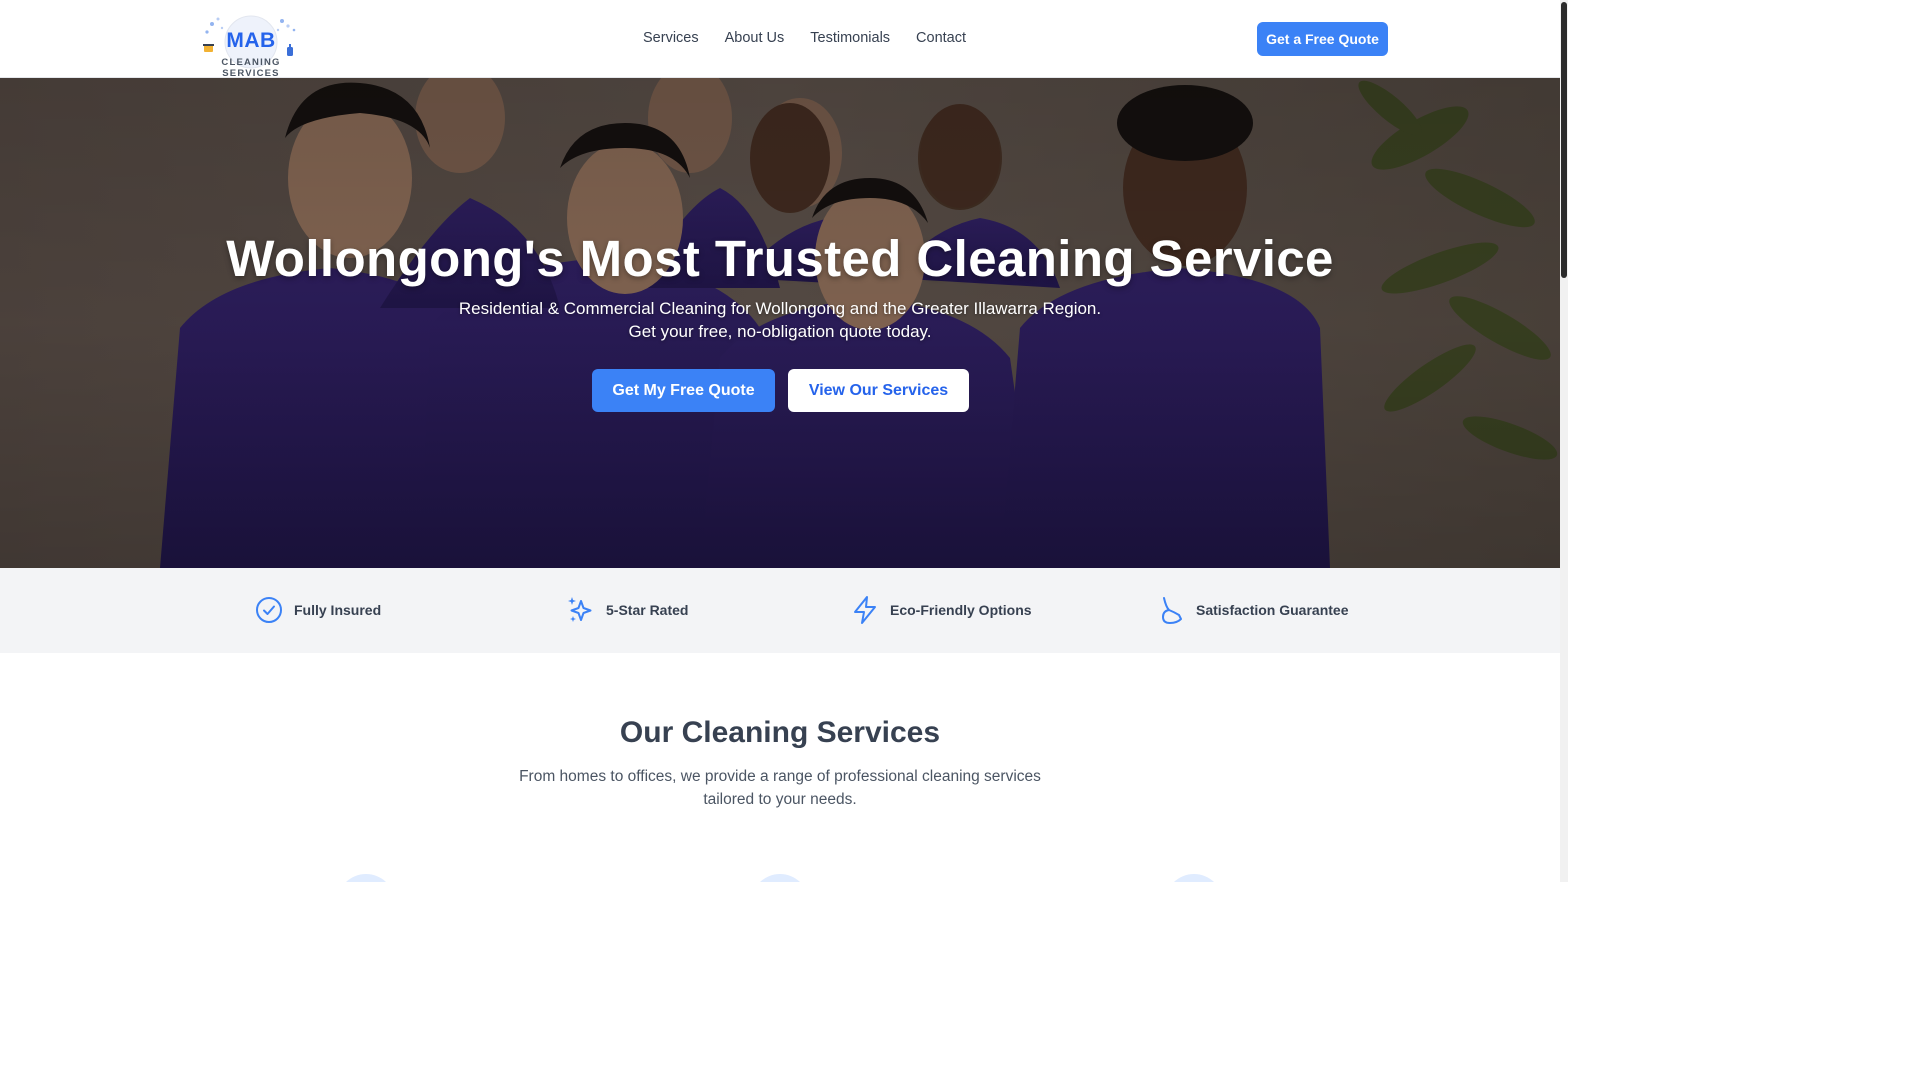  What do you see at coordinates (961, 610) in the screenshot?
I see `feature-label: Eco-Friendly Options` at bounding box center [961, 610].